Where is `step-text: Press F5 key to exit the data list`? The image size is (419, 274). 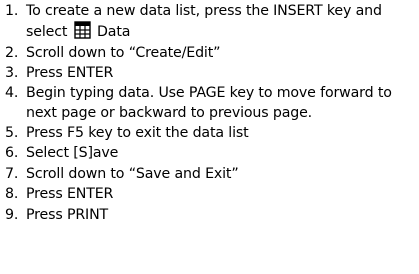 step-text: Press F5 key to exit the data list is located at coordinates (137, 132).